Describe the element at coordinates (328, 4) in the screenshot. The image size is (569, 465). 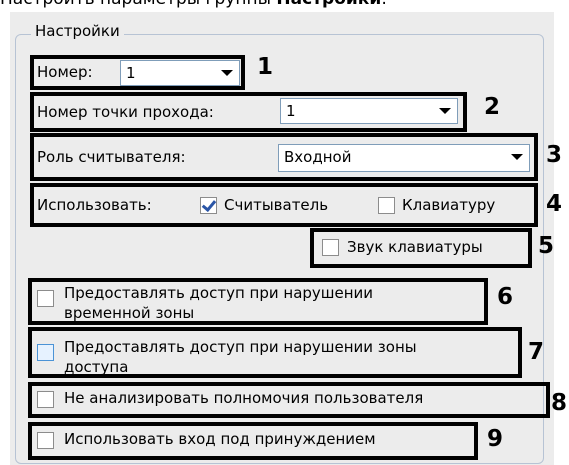
I see `caption-bold: Настройки` at that location.